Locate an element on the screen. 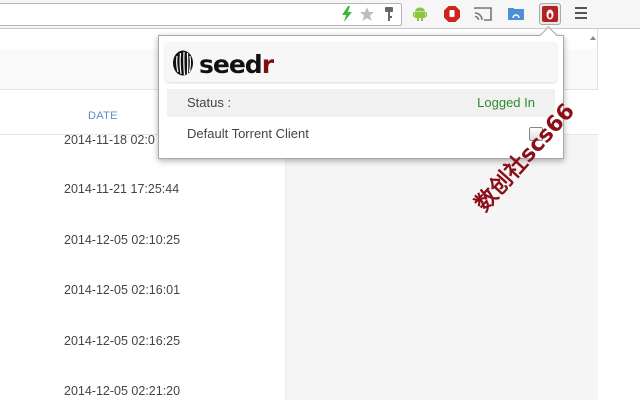 Image resolution: width=640 pixels, height=400 pixels. seedr-extension-button is located at coordinates (550, 14).